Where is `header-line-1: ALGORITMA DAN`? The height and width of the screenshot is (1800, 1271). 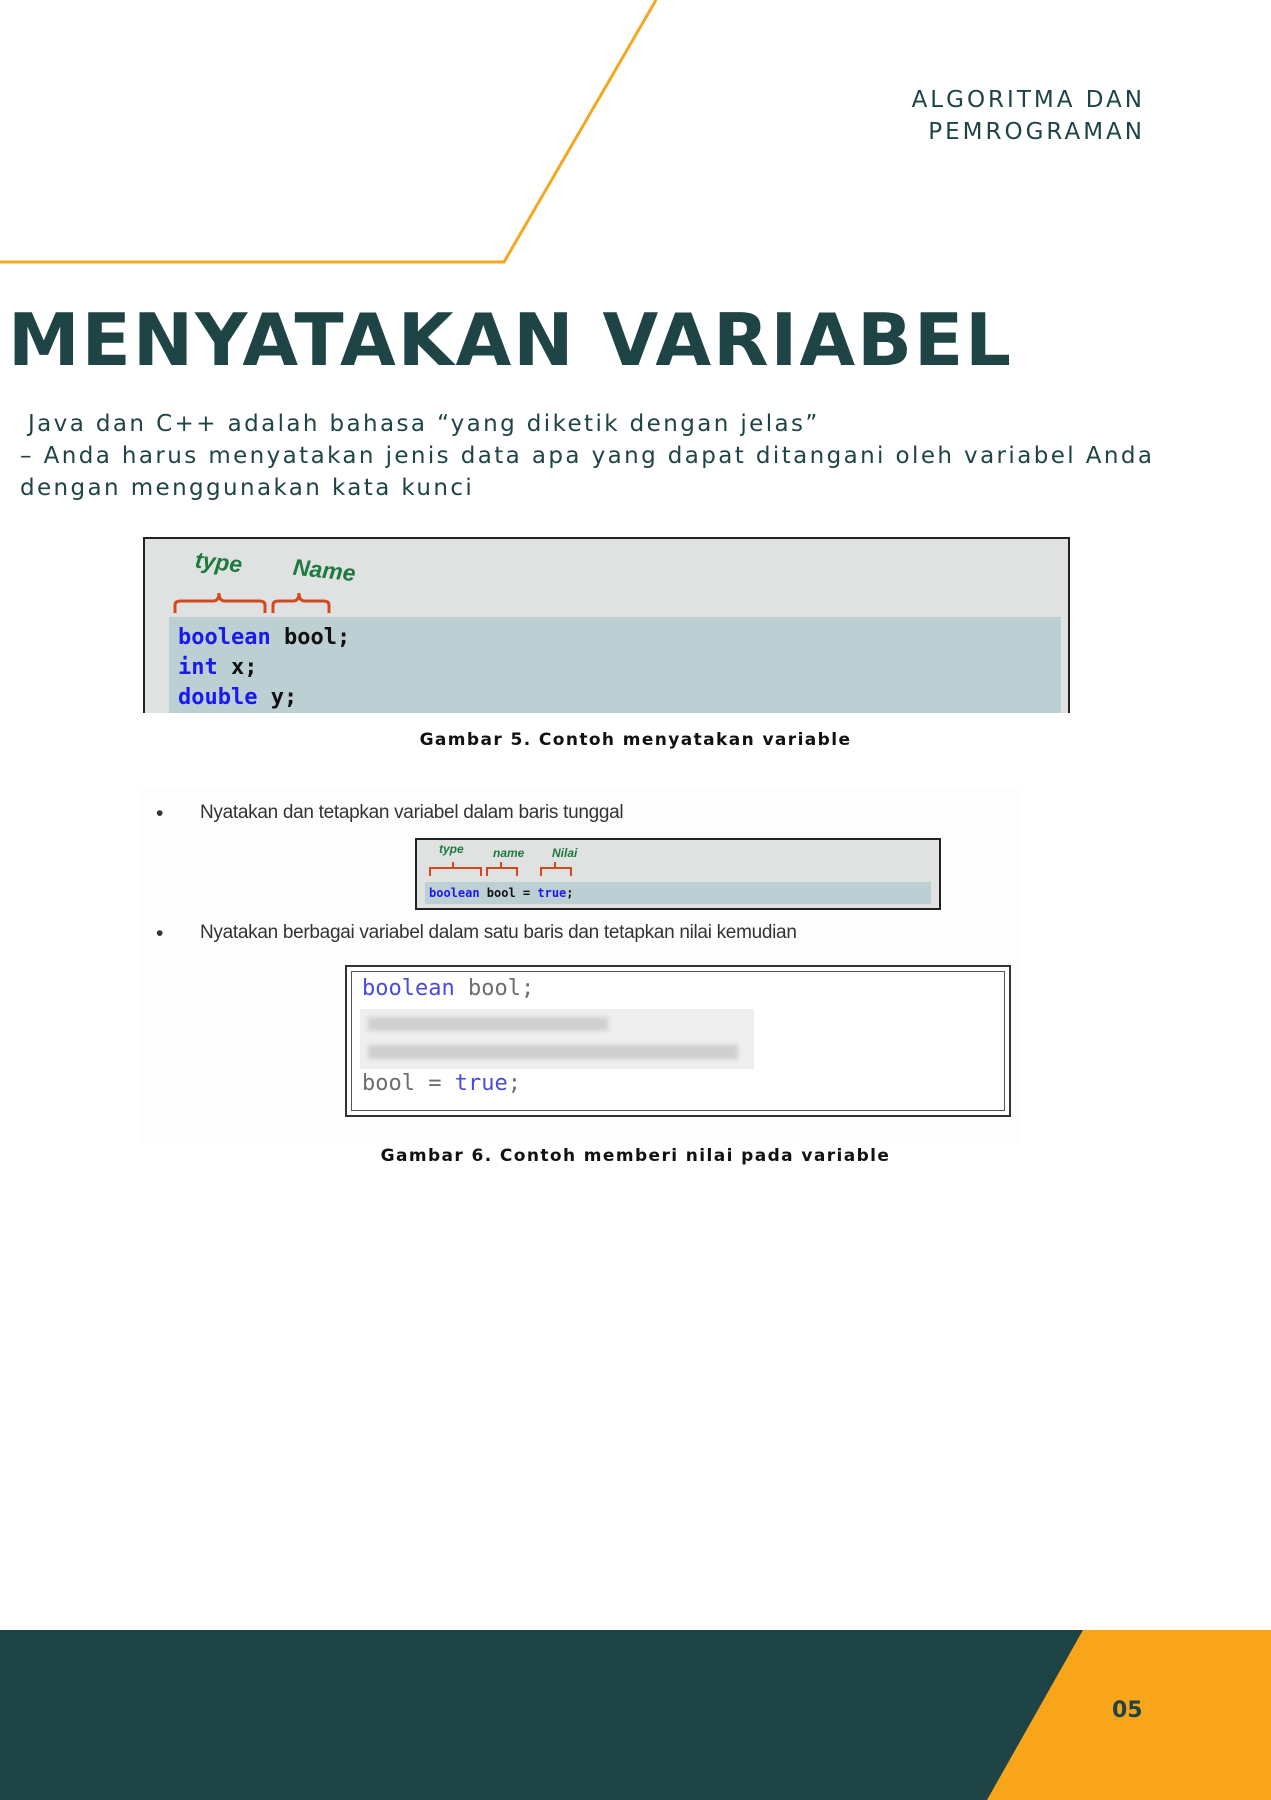 header-line-1: ALGORITMA DAN is located at coordinates (1028, 100).